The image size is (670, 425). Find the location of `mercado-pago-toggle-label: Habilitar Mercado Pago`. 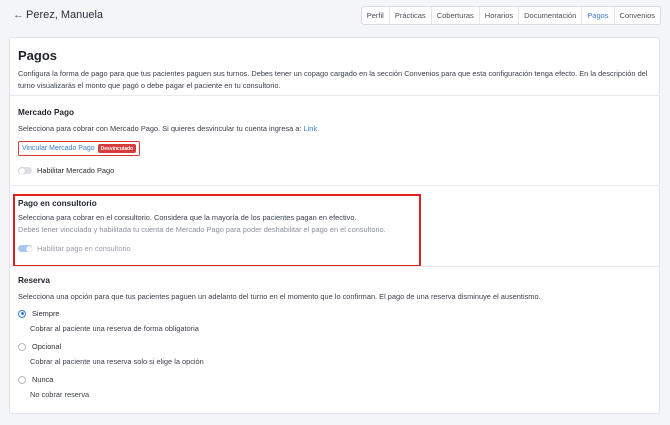

mercado-pago-toggle-label: Habilitar Mercado Pago is located at coordinates (76, 170).